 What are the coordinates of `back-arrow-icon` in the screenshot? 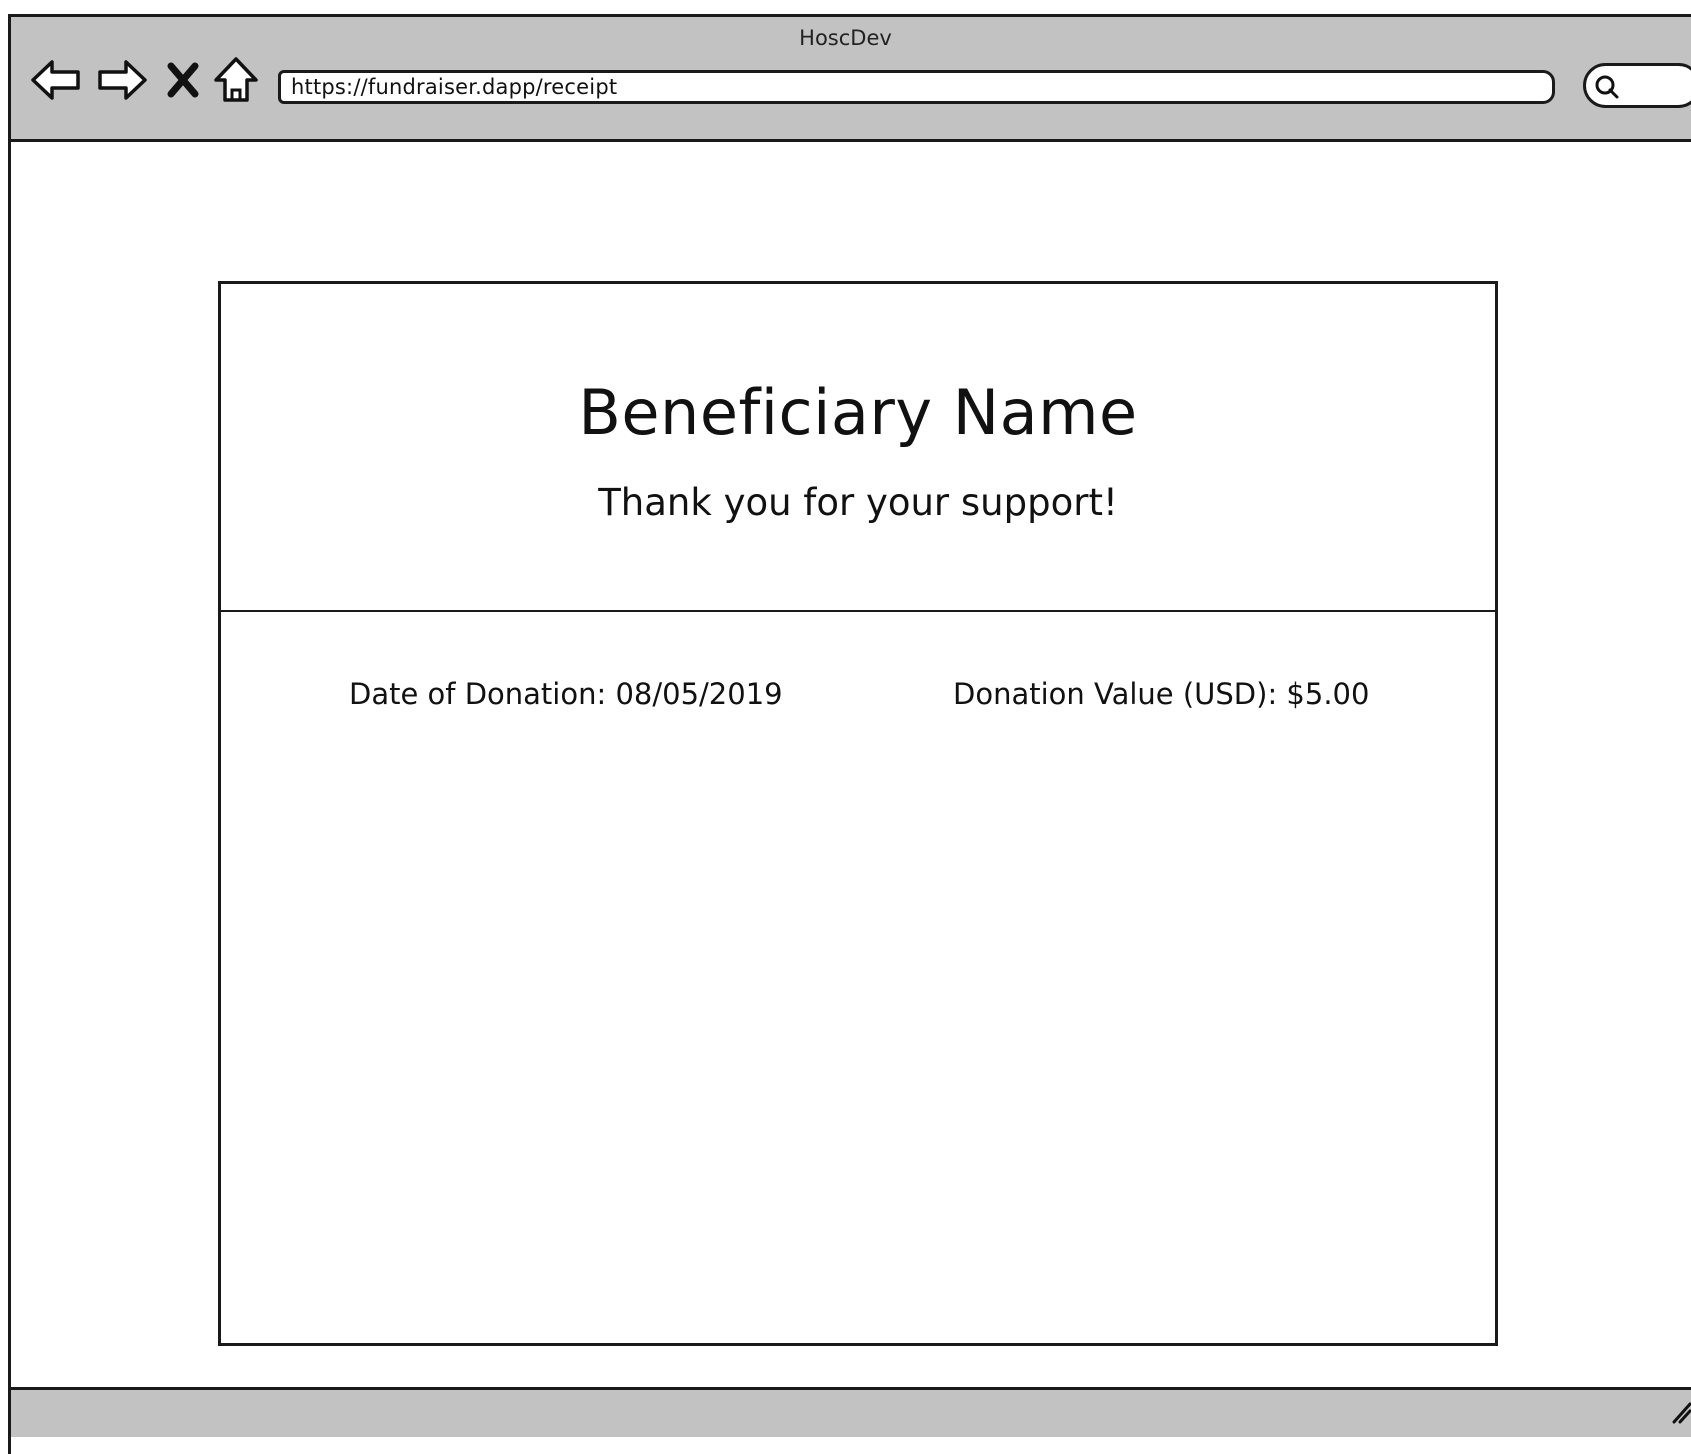 It's located at (55, 80).